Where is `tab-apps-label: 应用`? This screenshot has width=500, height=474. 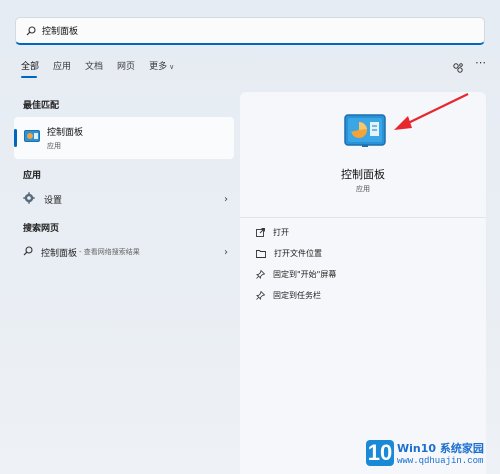
tab-apps-label: 应用 is located at coordinates (62, 67).